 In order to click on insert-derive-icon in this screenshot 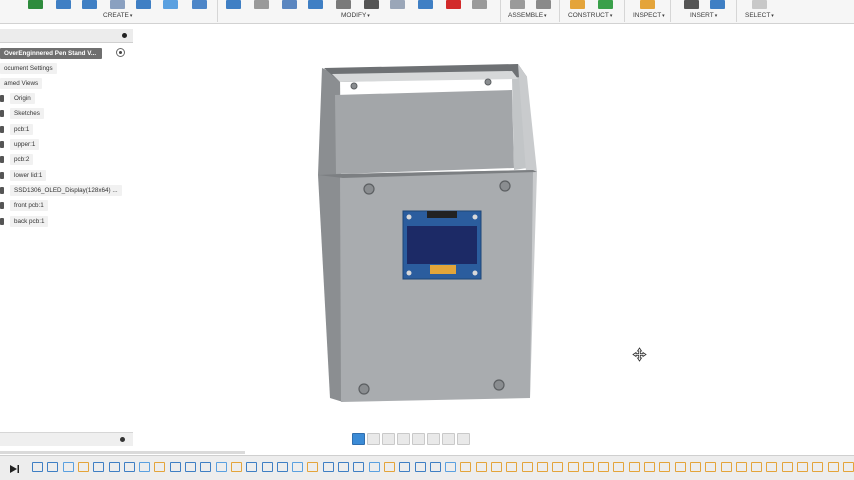, I will do `click(691, 4)`.